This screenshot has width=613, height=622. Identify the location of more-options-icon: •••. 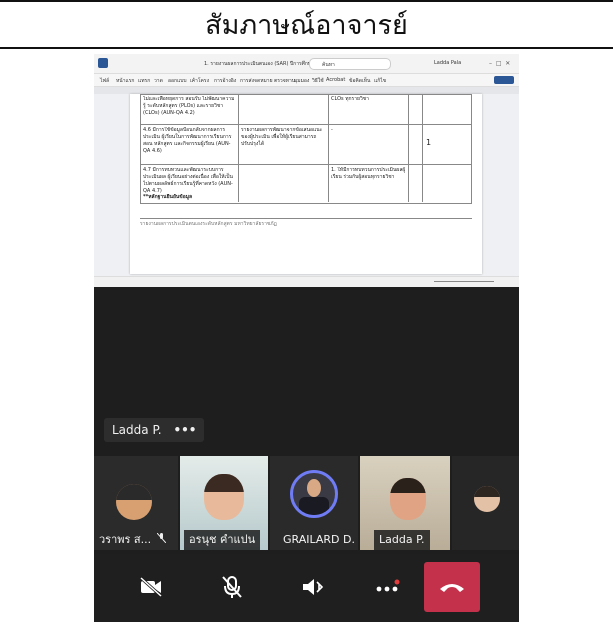
(184, 430).